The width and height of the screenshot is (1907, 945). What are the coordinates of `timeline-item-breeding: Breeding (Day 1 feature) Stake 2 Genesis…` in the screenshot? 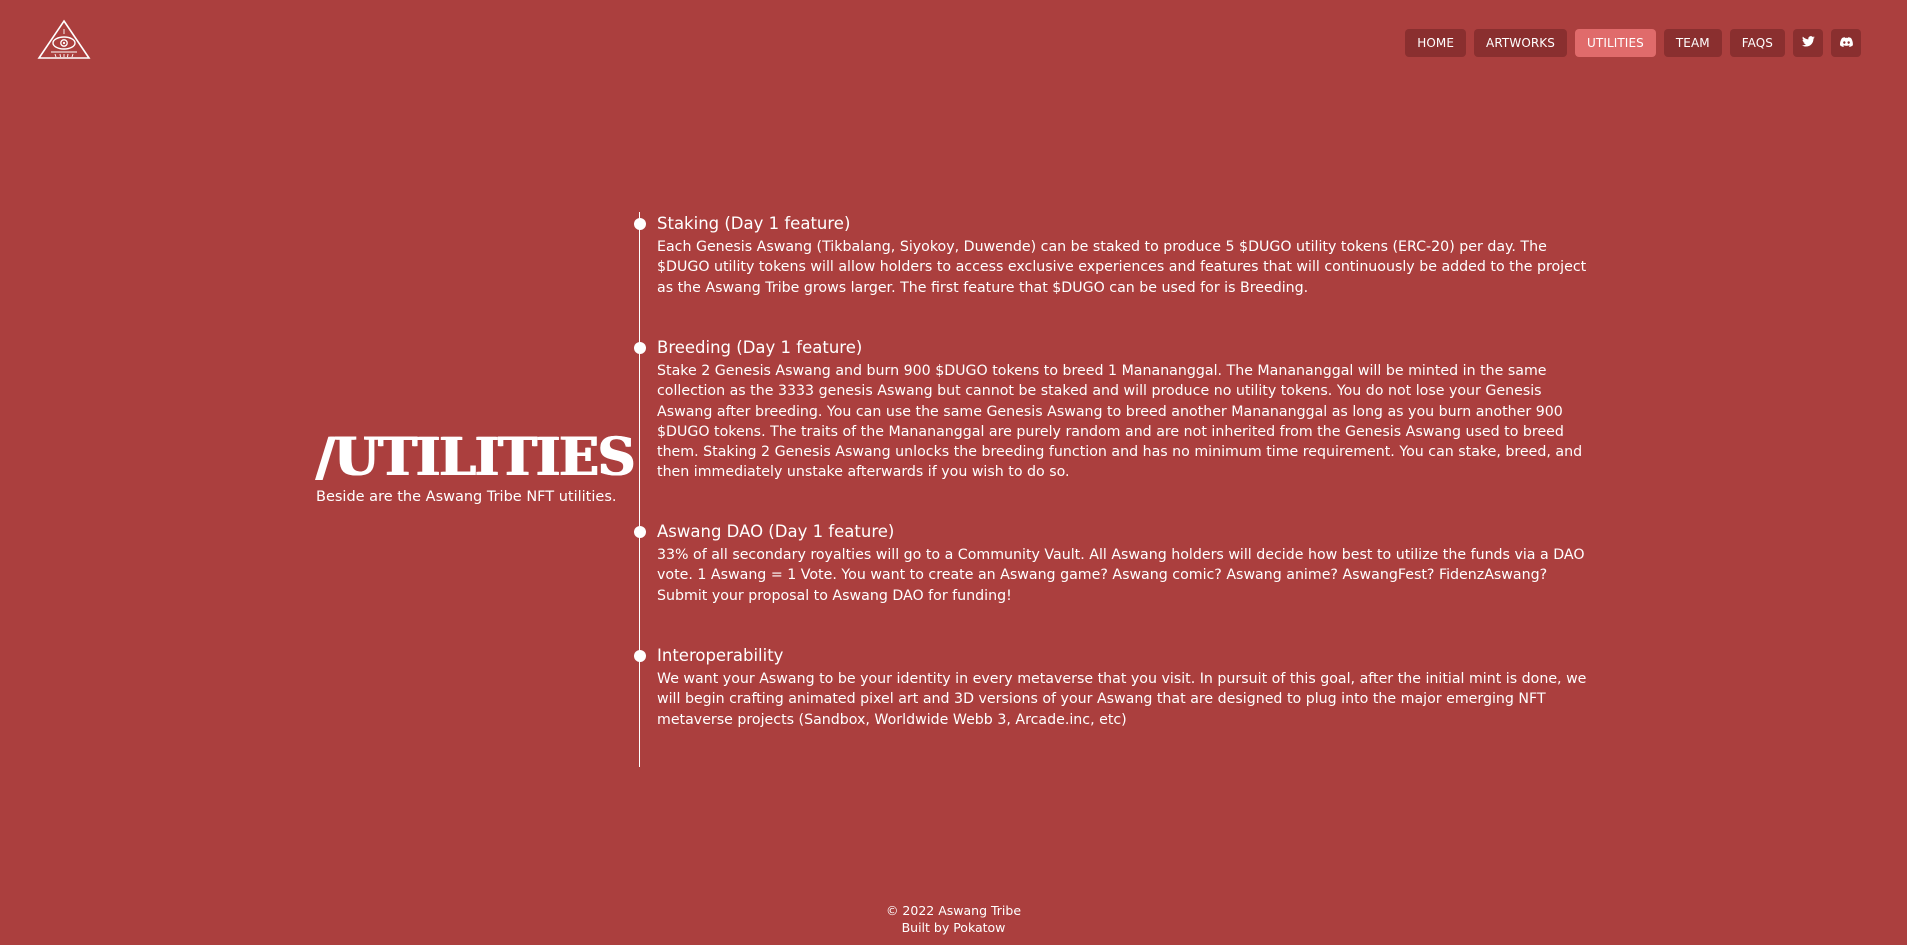 It's located at (1116, 410).